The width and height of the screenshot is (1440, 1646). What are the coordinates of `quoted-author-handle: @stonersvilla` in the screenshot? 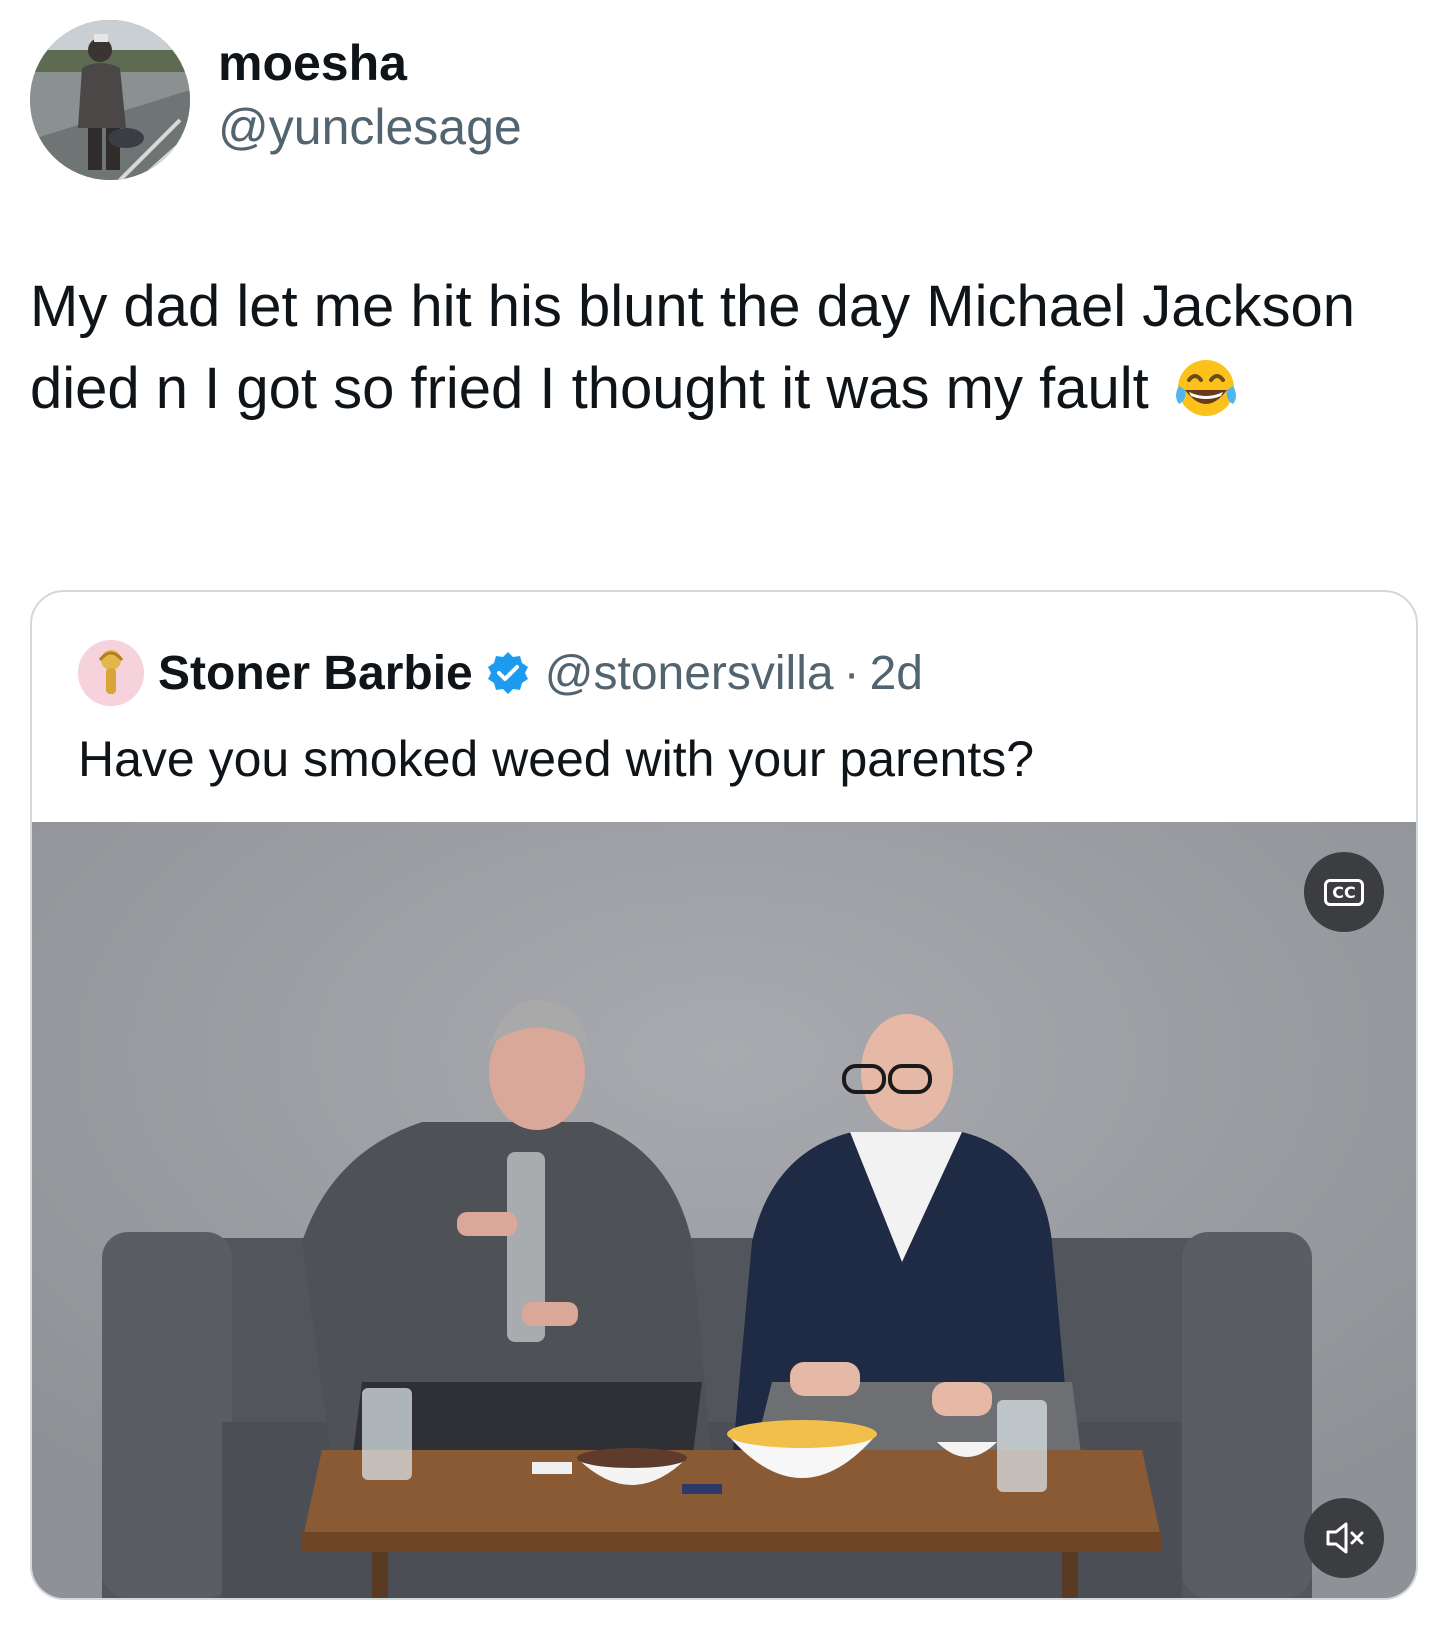 It's located at (689, 673).